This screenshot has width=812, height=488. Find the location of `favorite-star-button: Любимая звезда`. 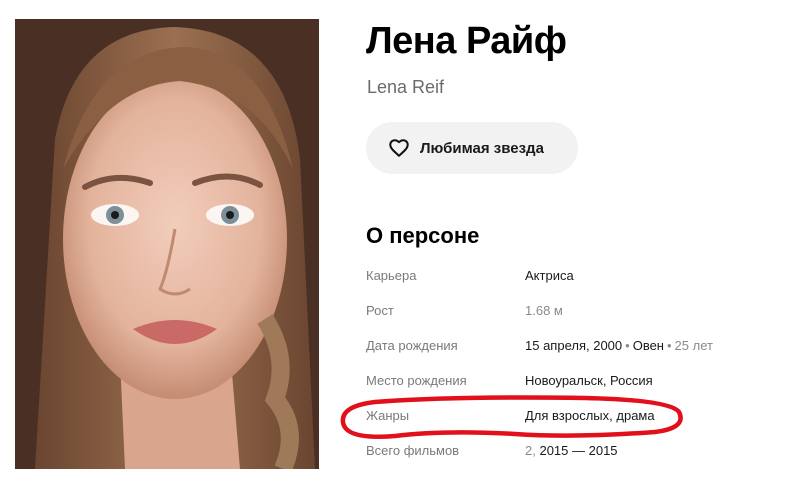

favorite-star-button: Любимая звезда is located at coordinates (472, 148).